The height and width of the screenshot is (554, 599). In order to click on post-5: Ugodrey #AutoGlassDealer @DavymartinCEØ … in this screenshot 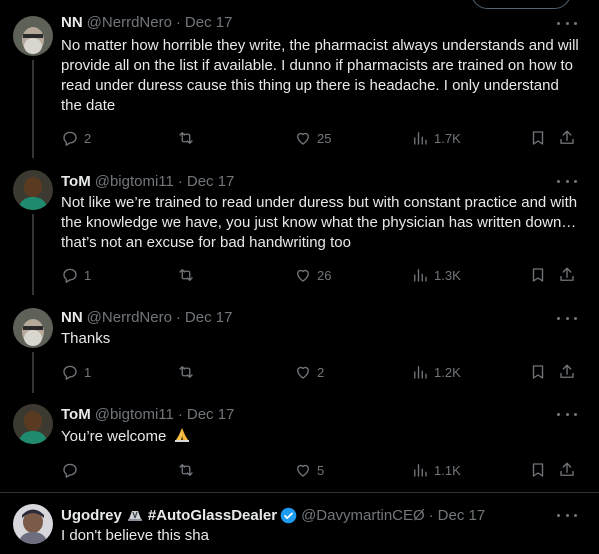, I will do `click(299, 523)`.